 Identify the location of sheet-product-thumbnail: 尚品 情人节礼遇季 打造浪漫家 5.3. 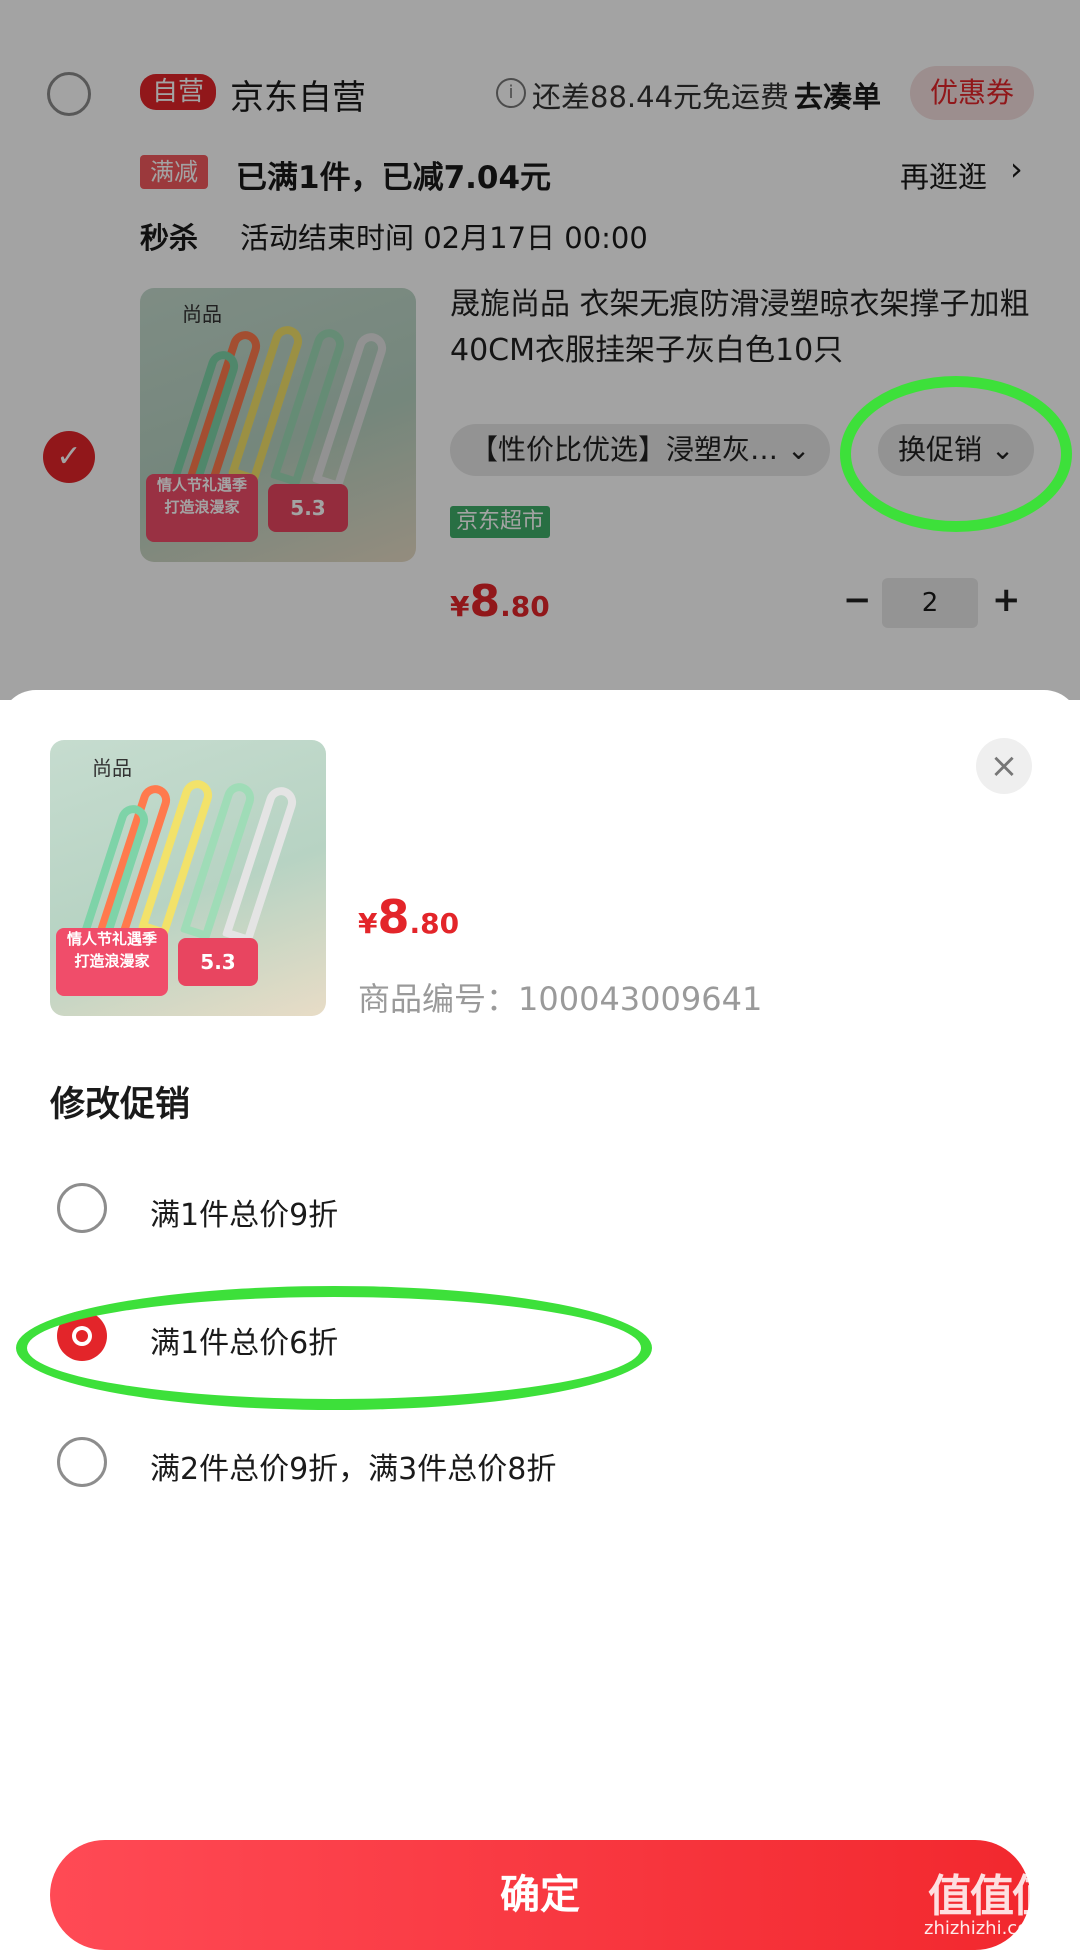
(188, 878).